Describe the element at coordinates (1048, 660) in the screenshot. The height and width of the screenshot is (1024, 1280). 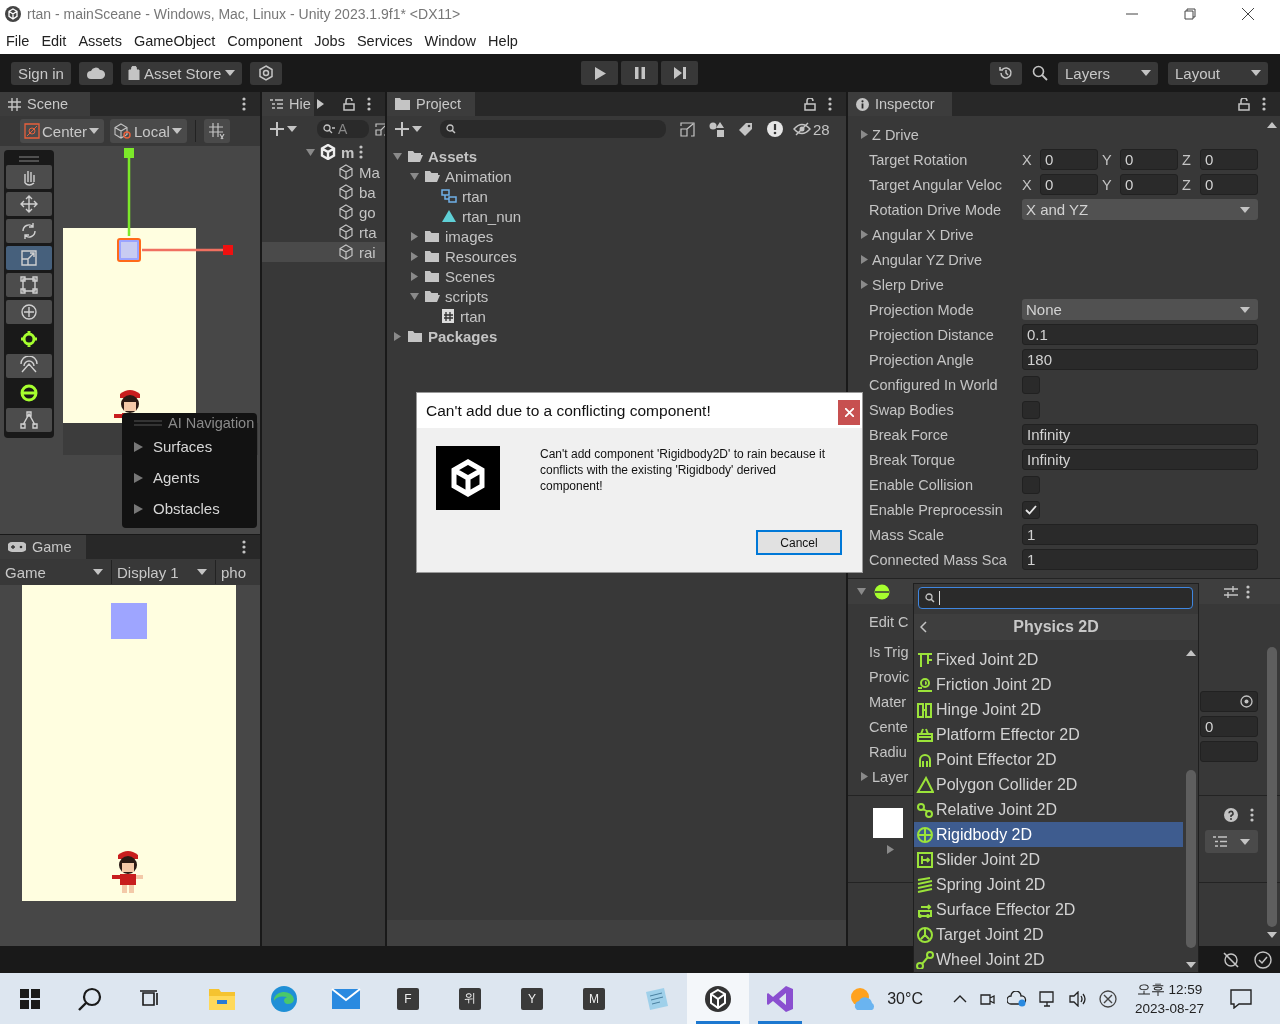
I see `picker-entry: Fixed Joint 2D` at that location.